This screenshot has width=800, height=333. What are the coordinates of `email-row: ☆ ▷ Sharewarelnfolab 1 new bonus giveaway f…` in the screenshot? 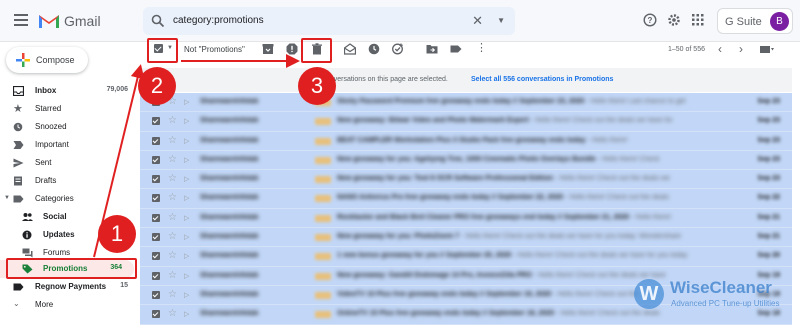 It's located at (466, 257).